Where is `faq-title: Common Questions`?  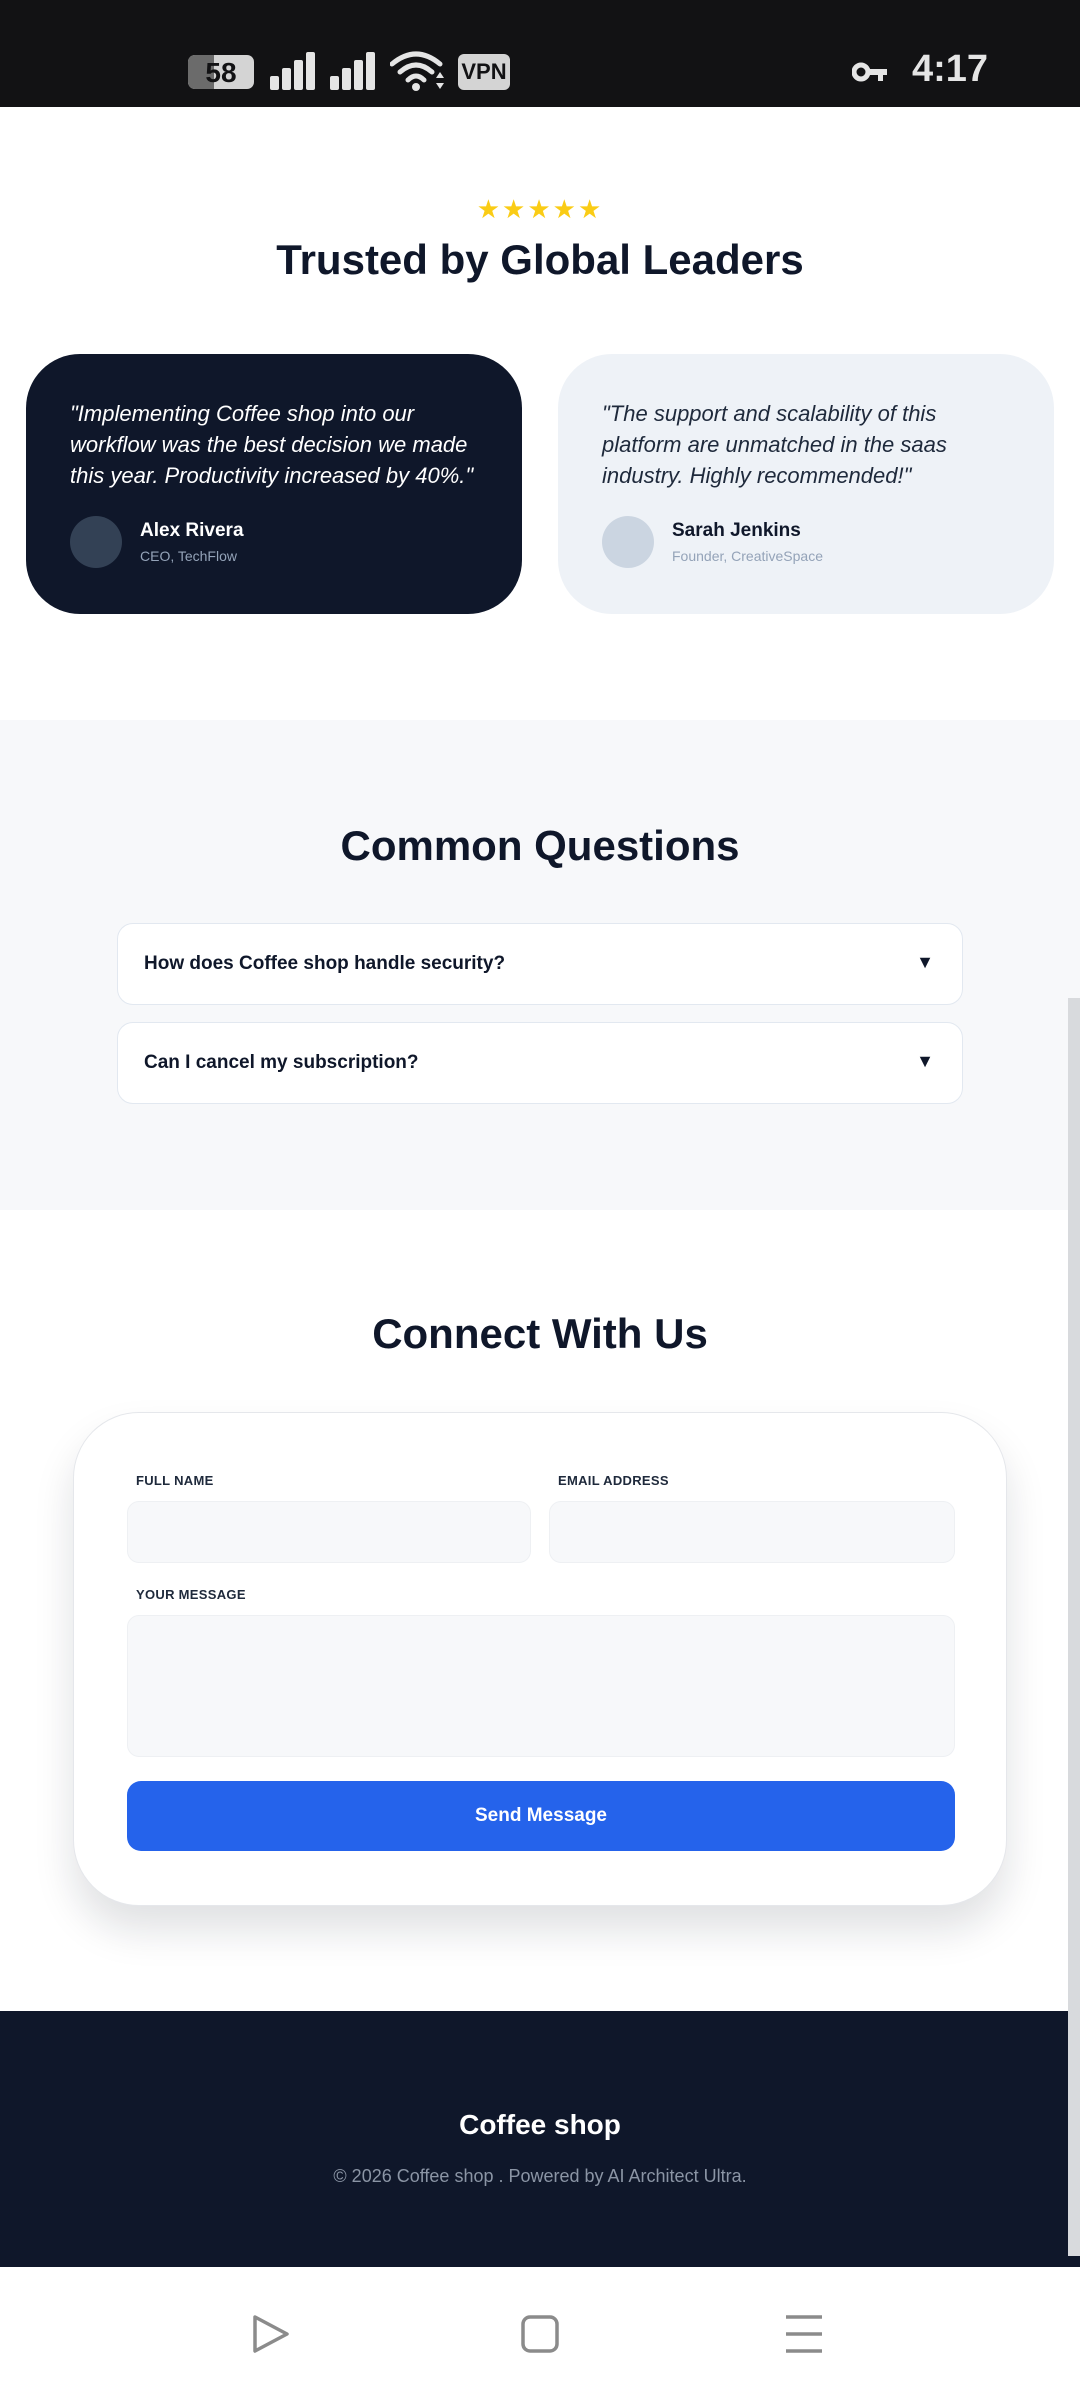
faq-title: Common Questions is located at coordinates (540, 845).